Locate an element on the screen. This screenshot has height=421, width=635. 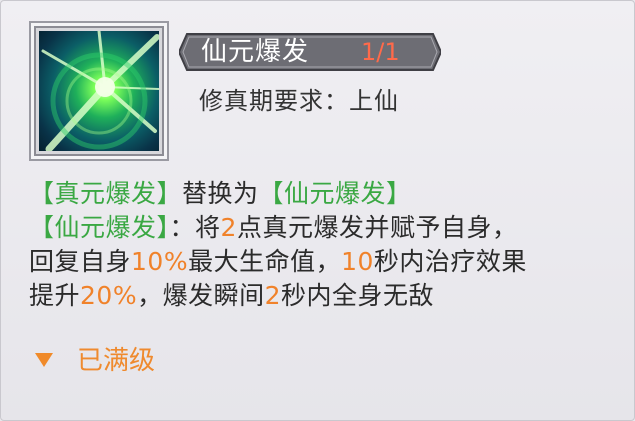
description-line: 【仙元爆发】：将2点真元爆发并赋予自身， is located at coordinates (324, 228).